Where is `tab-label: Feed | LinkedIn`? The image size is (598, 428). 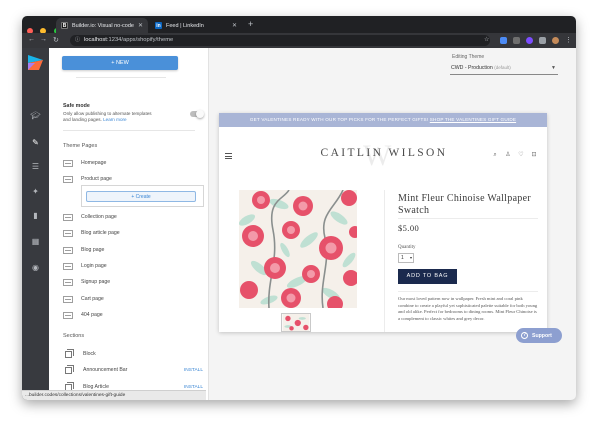 tab-label: Feed | LinkedIn is located at coordinates (185, 25).